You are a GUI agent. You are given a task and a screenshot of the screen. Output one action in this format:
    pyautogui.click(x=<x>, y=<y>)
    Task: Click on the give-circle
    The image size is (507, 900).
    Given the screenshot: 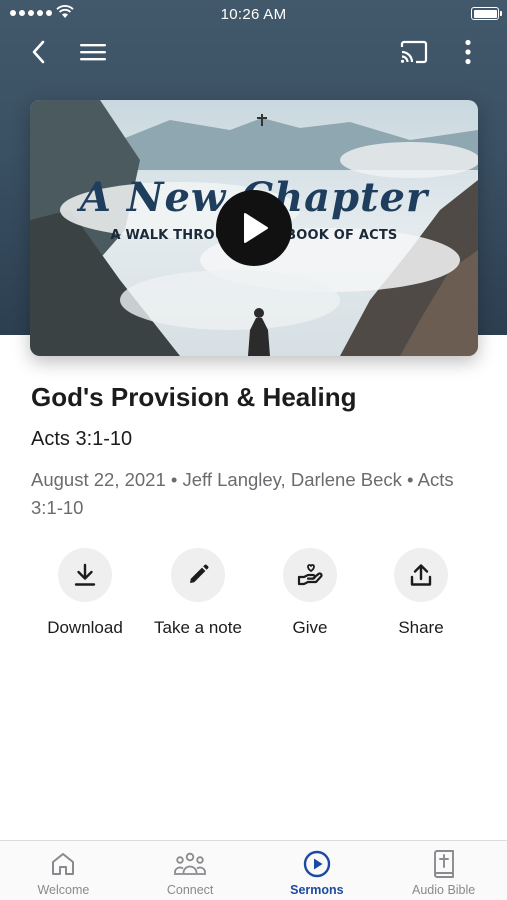 What is the action you would take?
    pyautogui.click(x=310, y=575)
    